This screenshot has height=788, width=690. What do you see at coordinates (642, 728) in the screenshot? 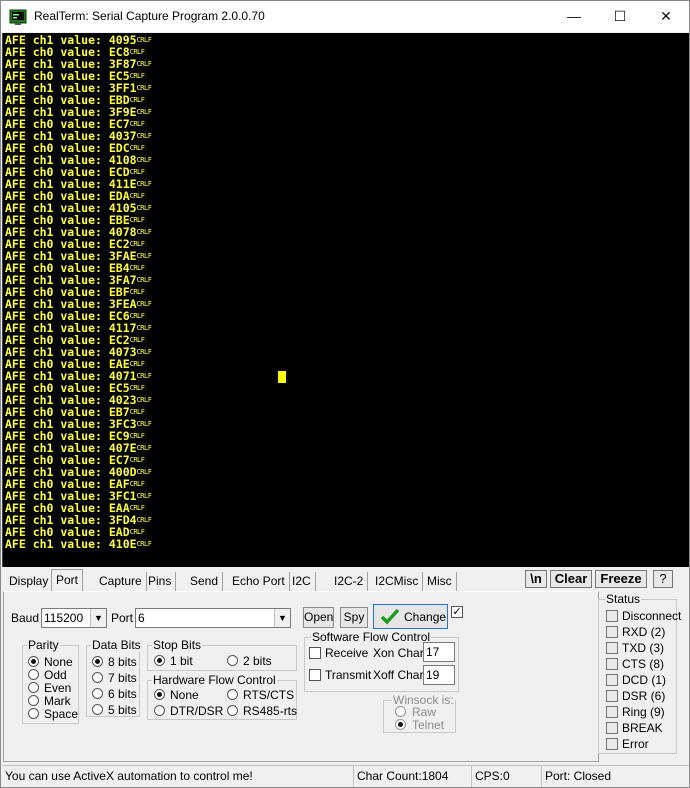
I see `status-break-label: BREAK` at bounding box center [642, 728].